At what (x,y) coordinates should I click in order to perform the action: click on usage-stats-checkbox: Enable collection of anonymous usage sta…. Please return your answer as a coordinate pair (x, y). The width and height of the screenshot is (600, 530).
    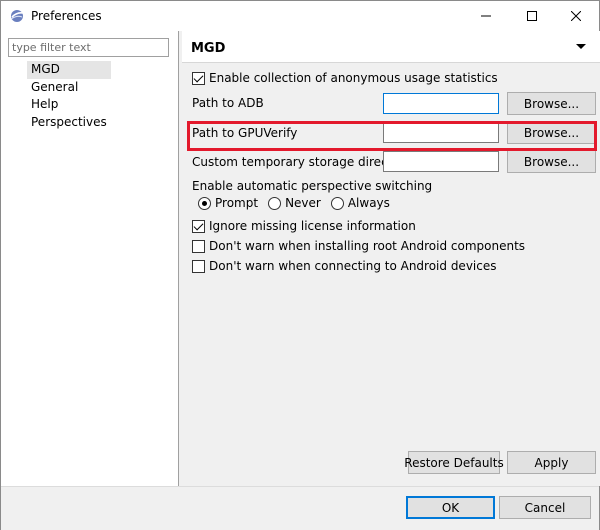
    Looking at the image, I should click on (345, 78).